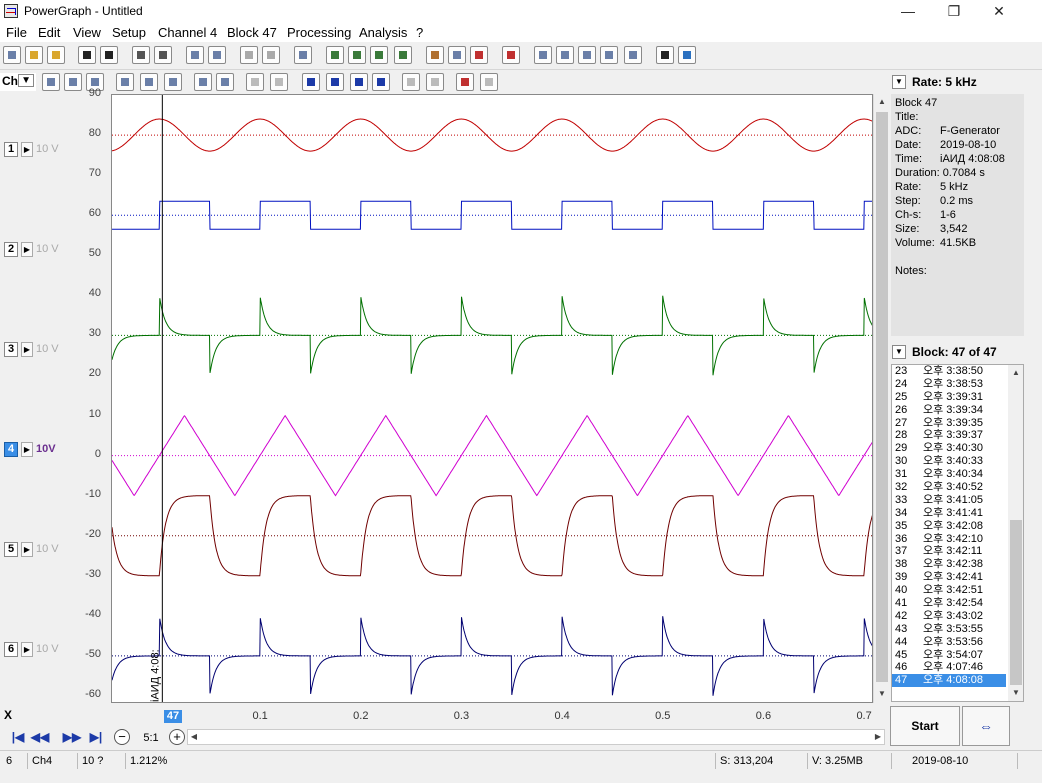  Describe the element at coordinates (27, 249) in the screenshot. I see `channel-2-play-icon: ▶` at that location.